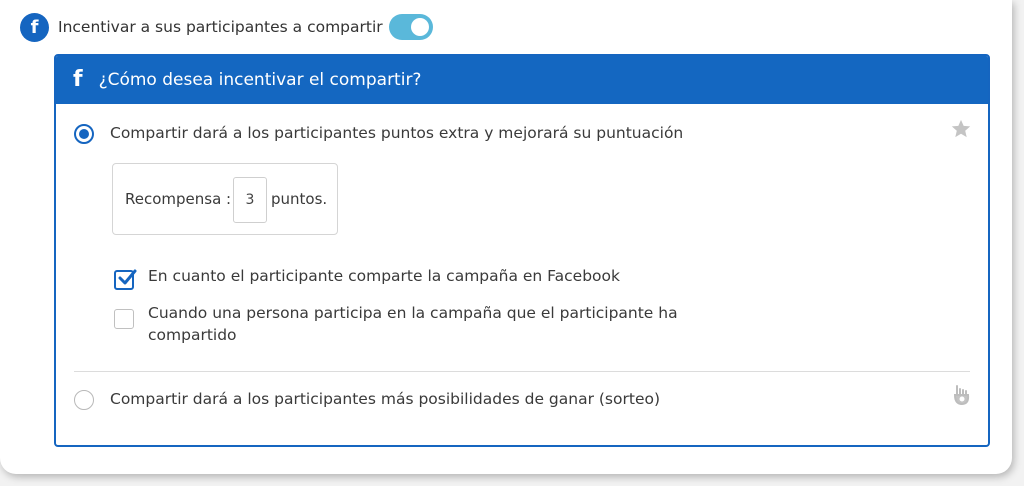 The height and width of the screenshot is (486, 1024). Describe the element at coordinates (78, 79) in the screenshot. I see `facebook-f-icon: f` at that location.